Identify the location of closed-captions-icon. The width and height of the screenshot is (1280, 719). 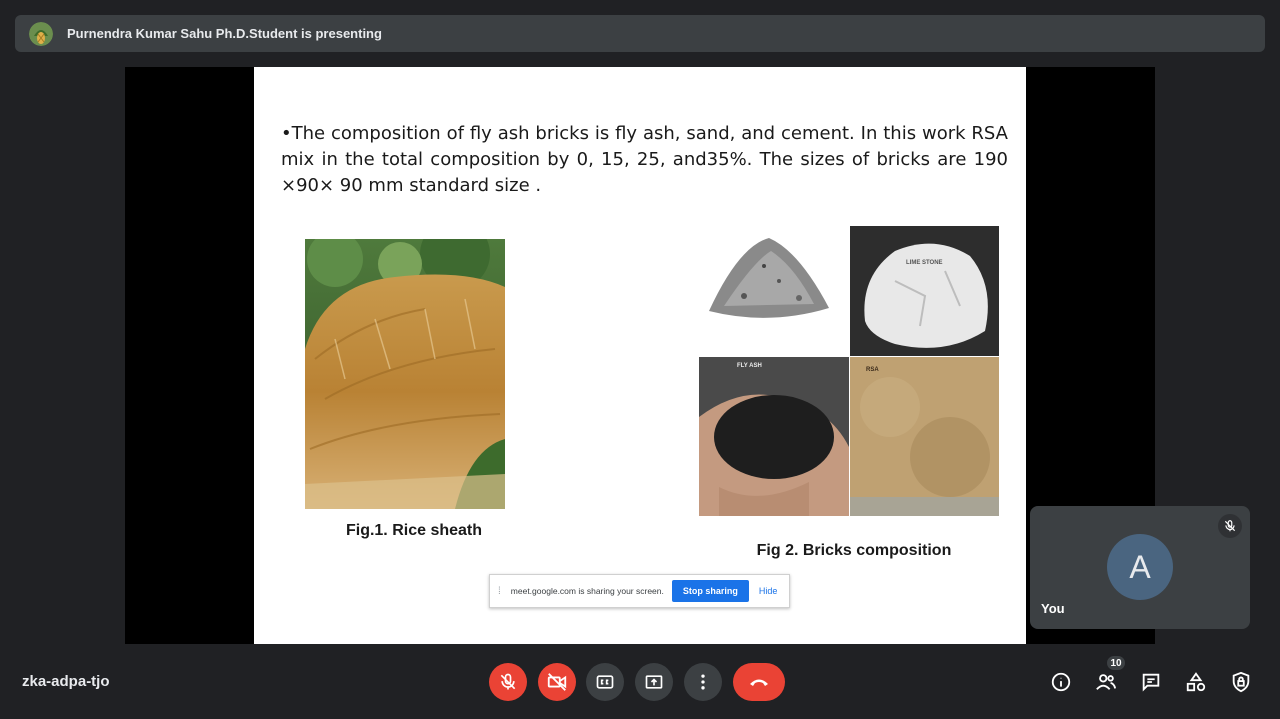
(605, 682).